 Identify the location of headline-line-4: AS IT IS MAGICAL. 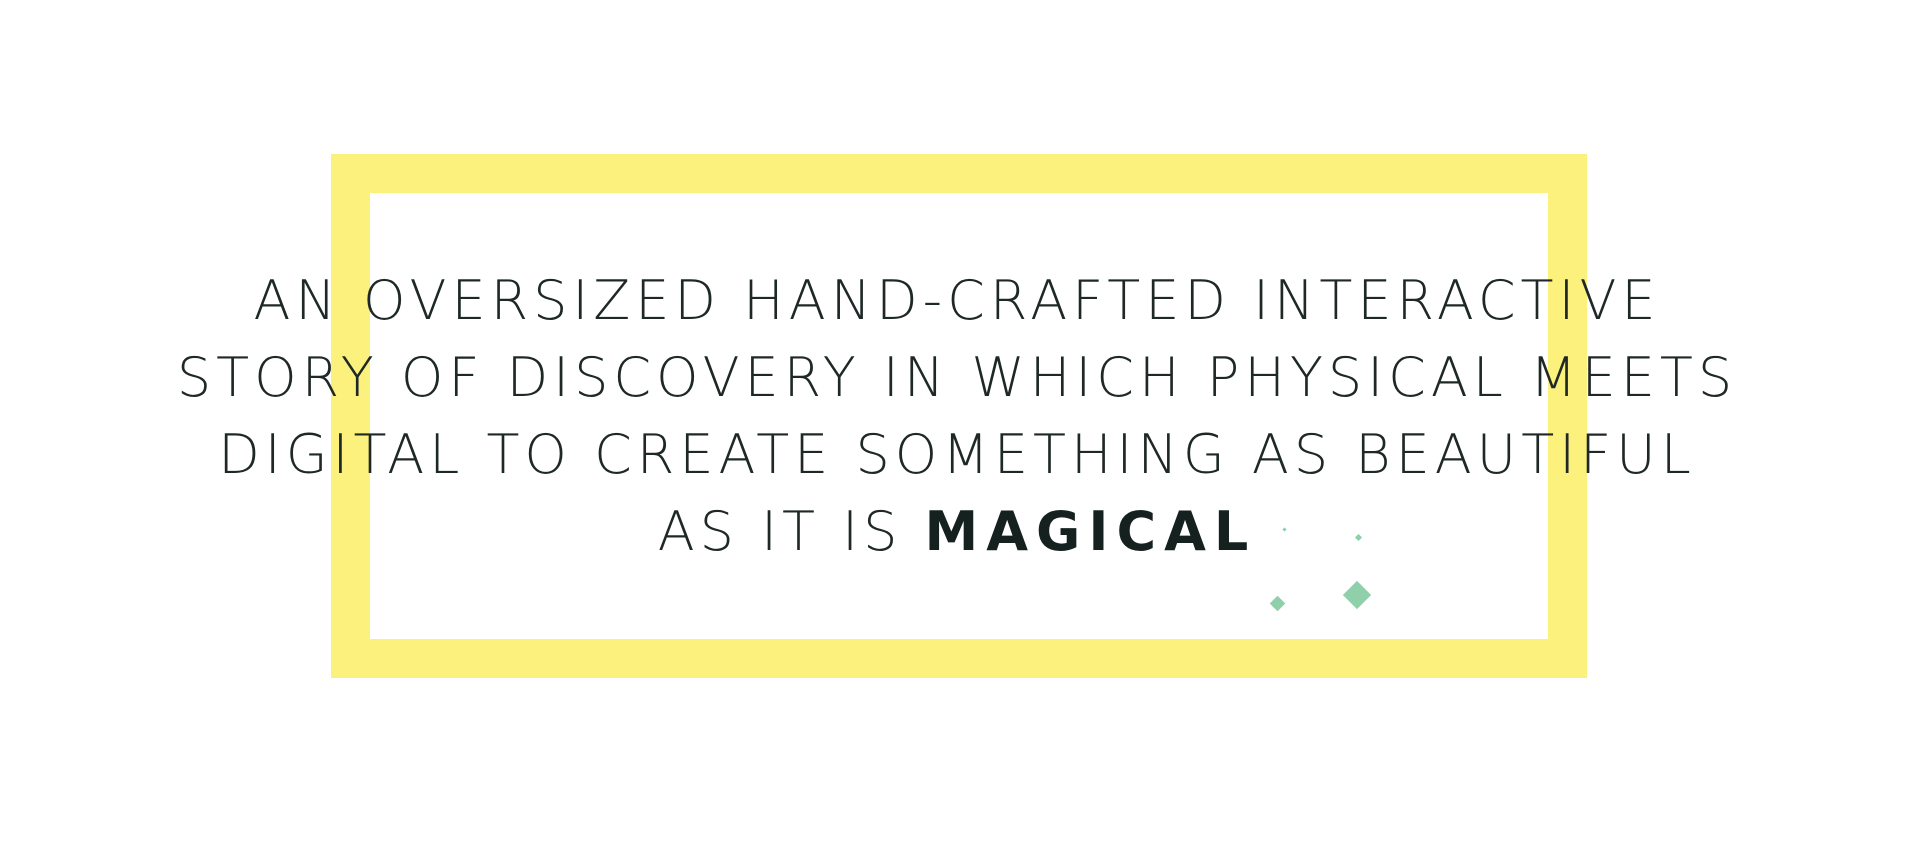
(957, 531).